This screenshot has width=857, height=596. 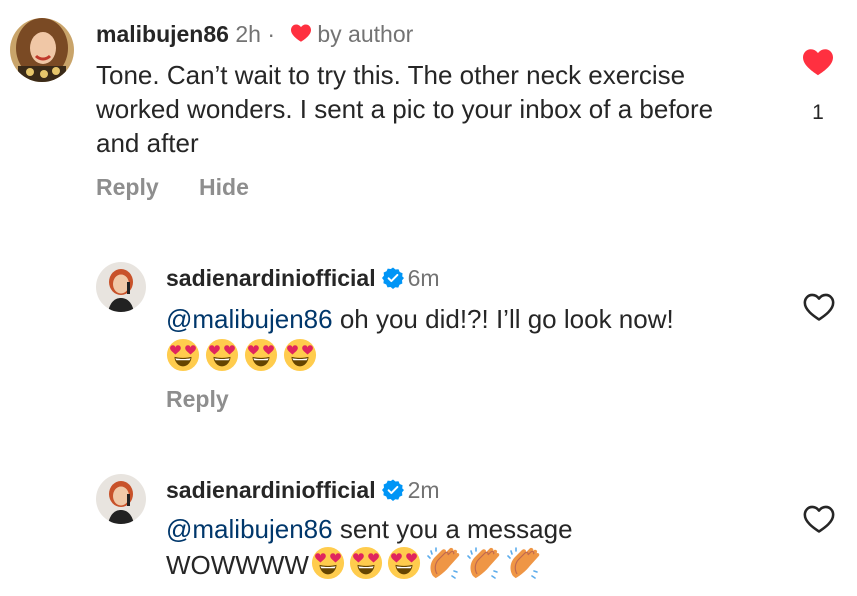 I want to click on comment-meta: malibujen86 2h · by author, so click(x=254, y=34).